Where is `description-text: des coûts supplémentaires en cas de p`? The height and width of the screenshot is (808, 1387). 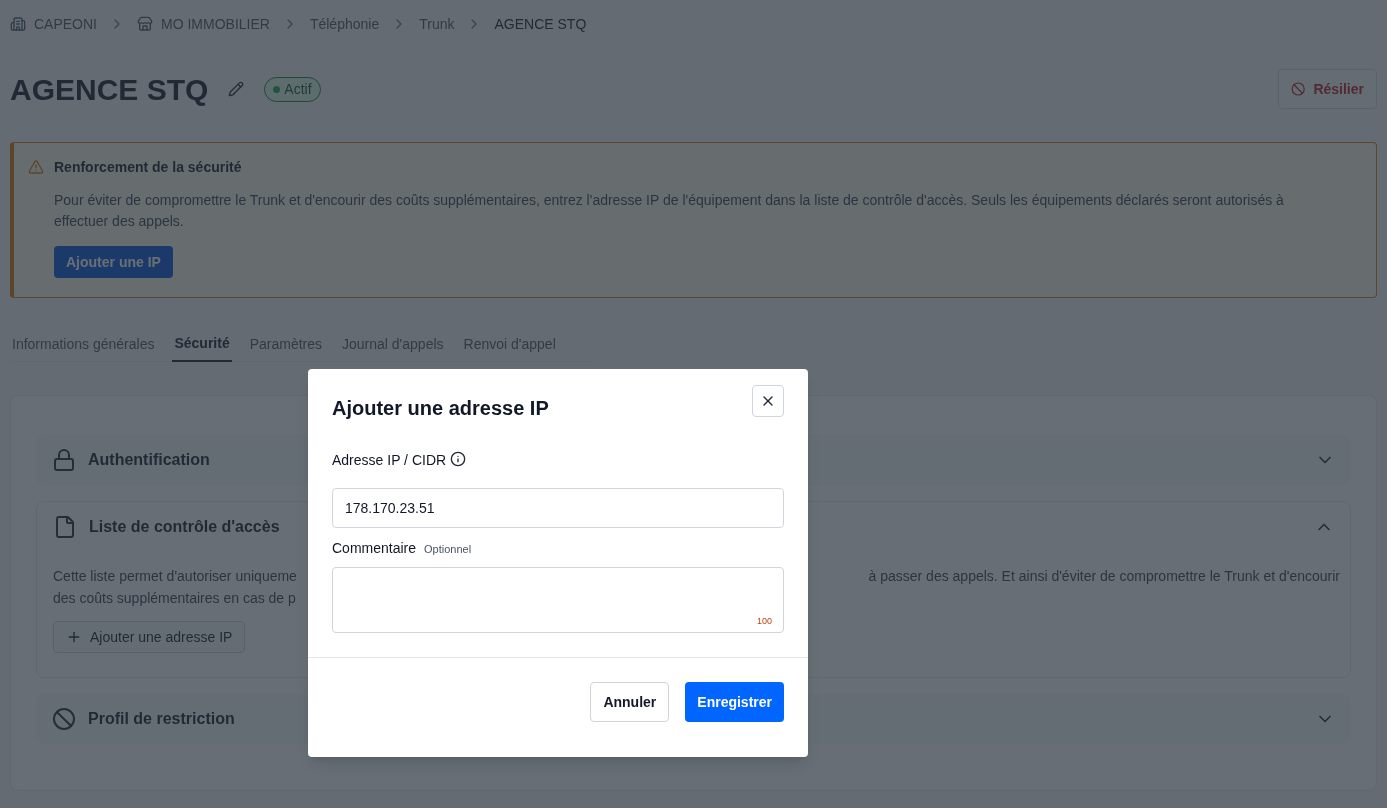
description-text: des coûts supplémentaires en cas de p is located at coordinates (175, 598).